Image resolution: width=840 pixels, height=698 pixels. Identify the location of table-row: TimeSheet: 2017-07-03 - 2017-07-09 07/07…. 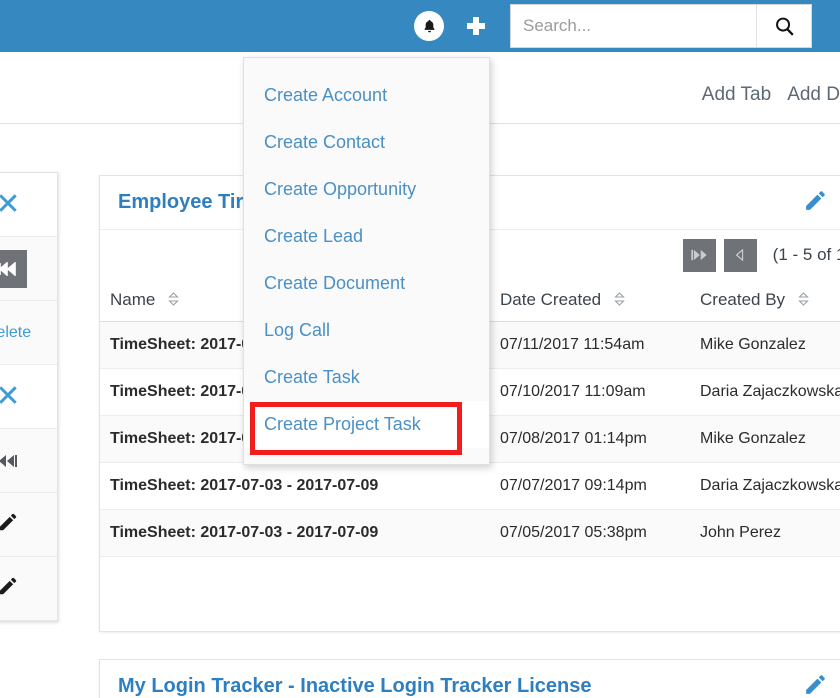
(470, 486).